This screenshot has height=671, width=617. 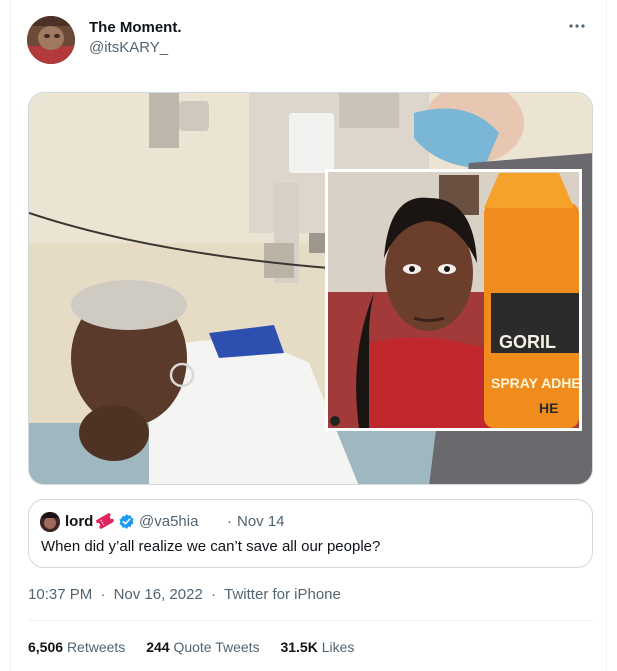 What do you see at coordinates (548, 408) in the screenshot?
I see `inset-label-he: HE` at bounding box center [548, 408].